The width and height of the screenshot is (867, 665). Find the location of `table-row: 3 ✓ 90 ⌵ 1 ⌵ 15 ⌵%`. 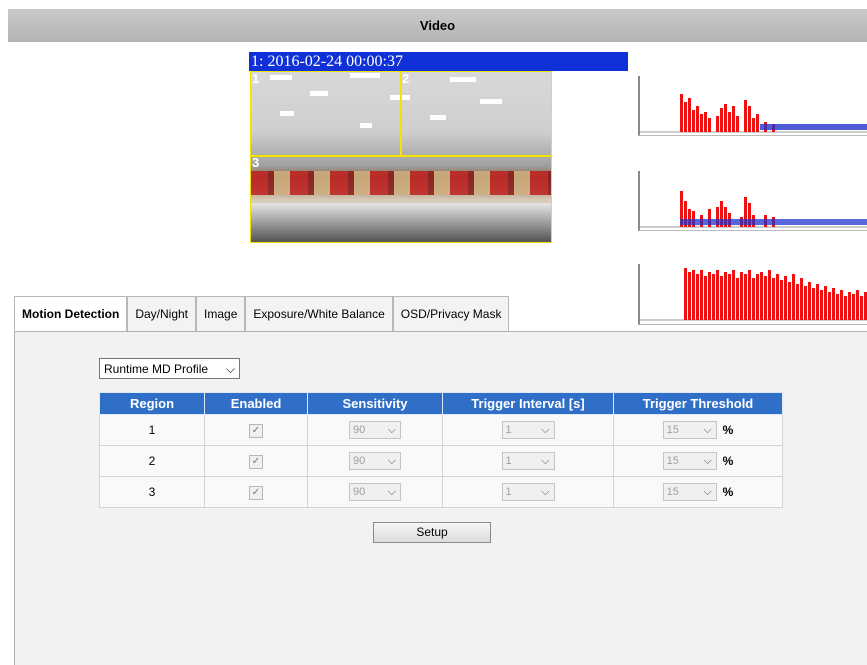

table-row: 3 ✓ 90 ⌵ 1 ⌵ 15 ⌵% is located at coordinates (441, 492).